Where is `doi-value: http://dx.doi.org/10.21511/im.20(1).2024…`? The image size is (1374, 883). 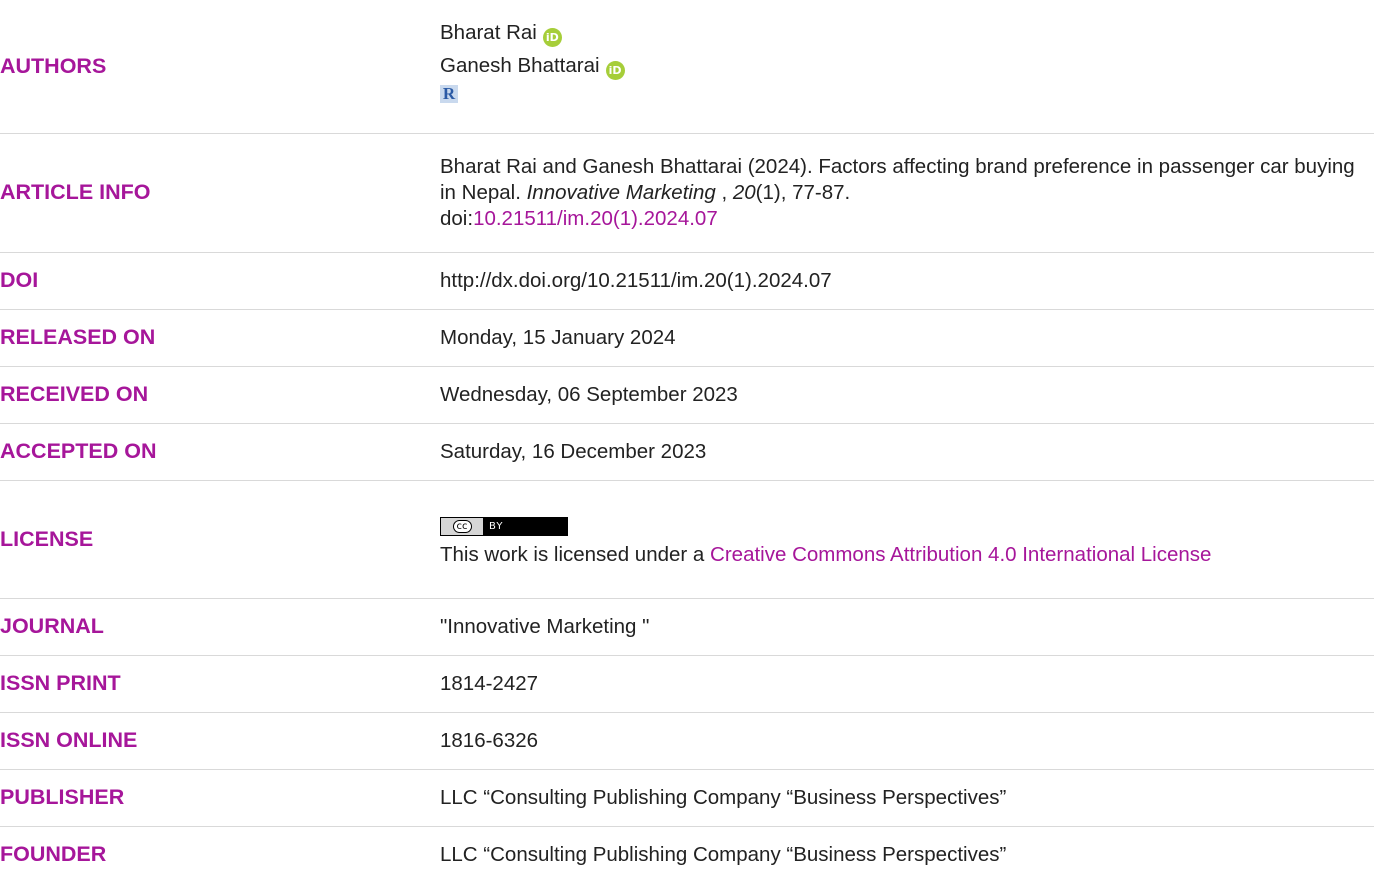 doi-value: http://dx.doi.org/10.21511/im.20(1).2024… is located at coordinates (907, 280).